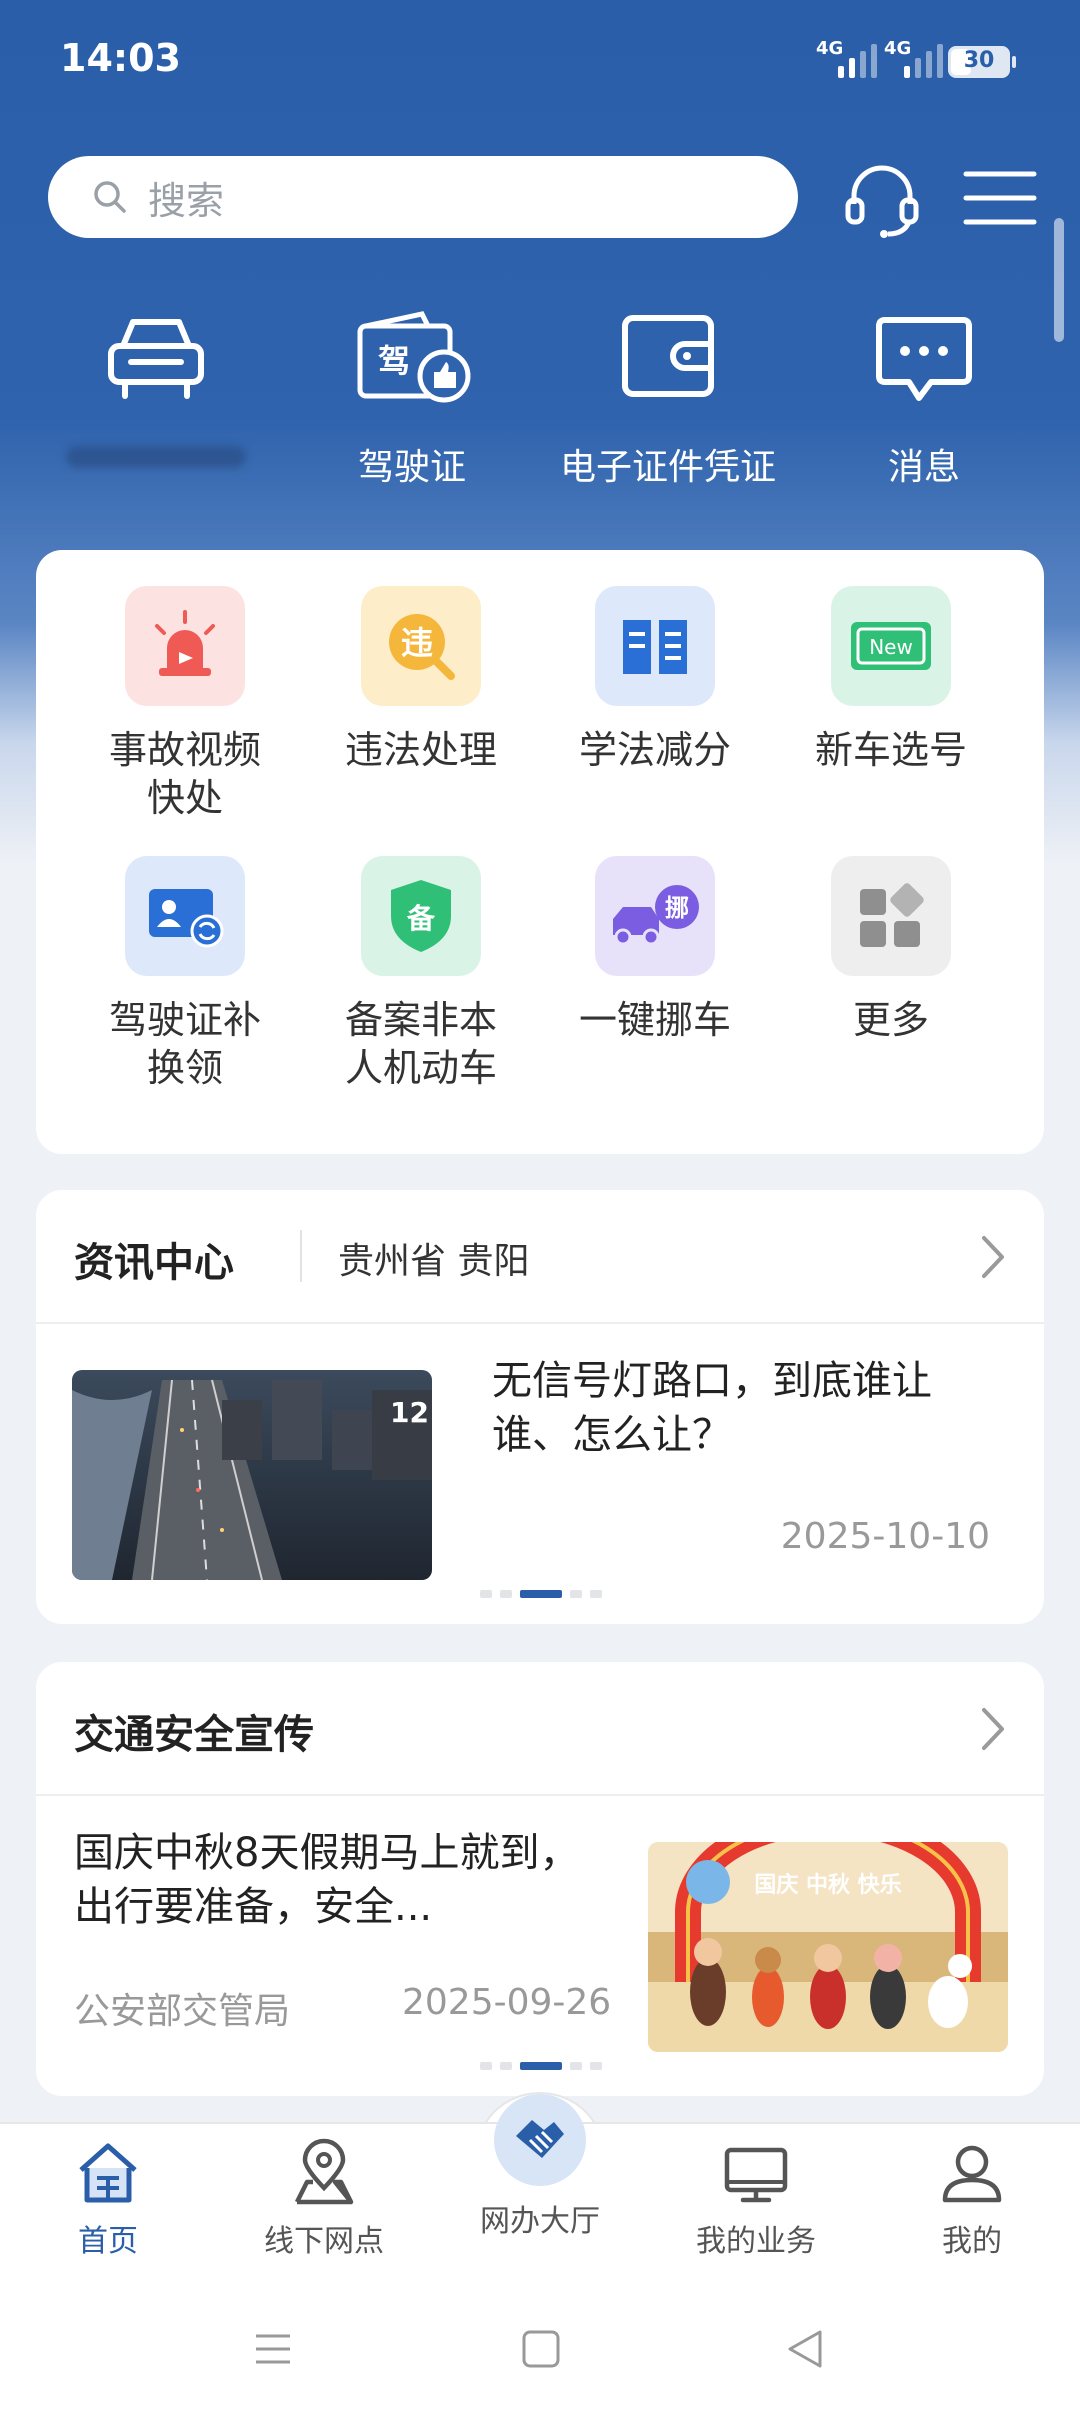 The image size is (1080, 2414). I want to click on banner-text: 国庆 中秋 快乐, so click(827, 1885).